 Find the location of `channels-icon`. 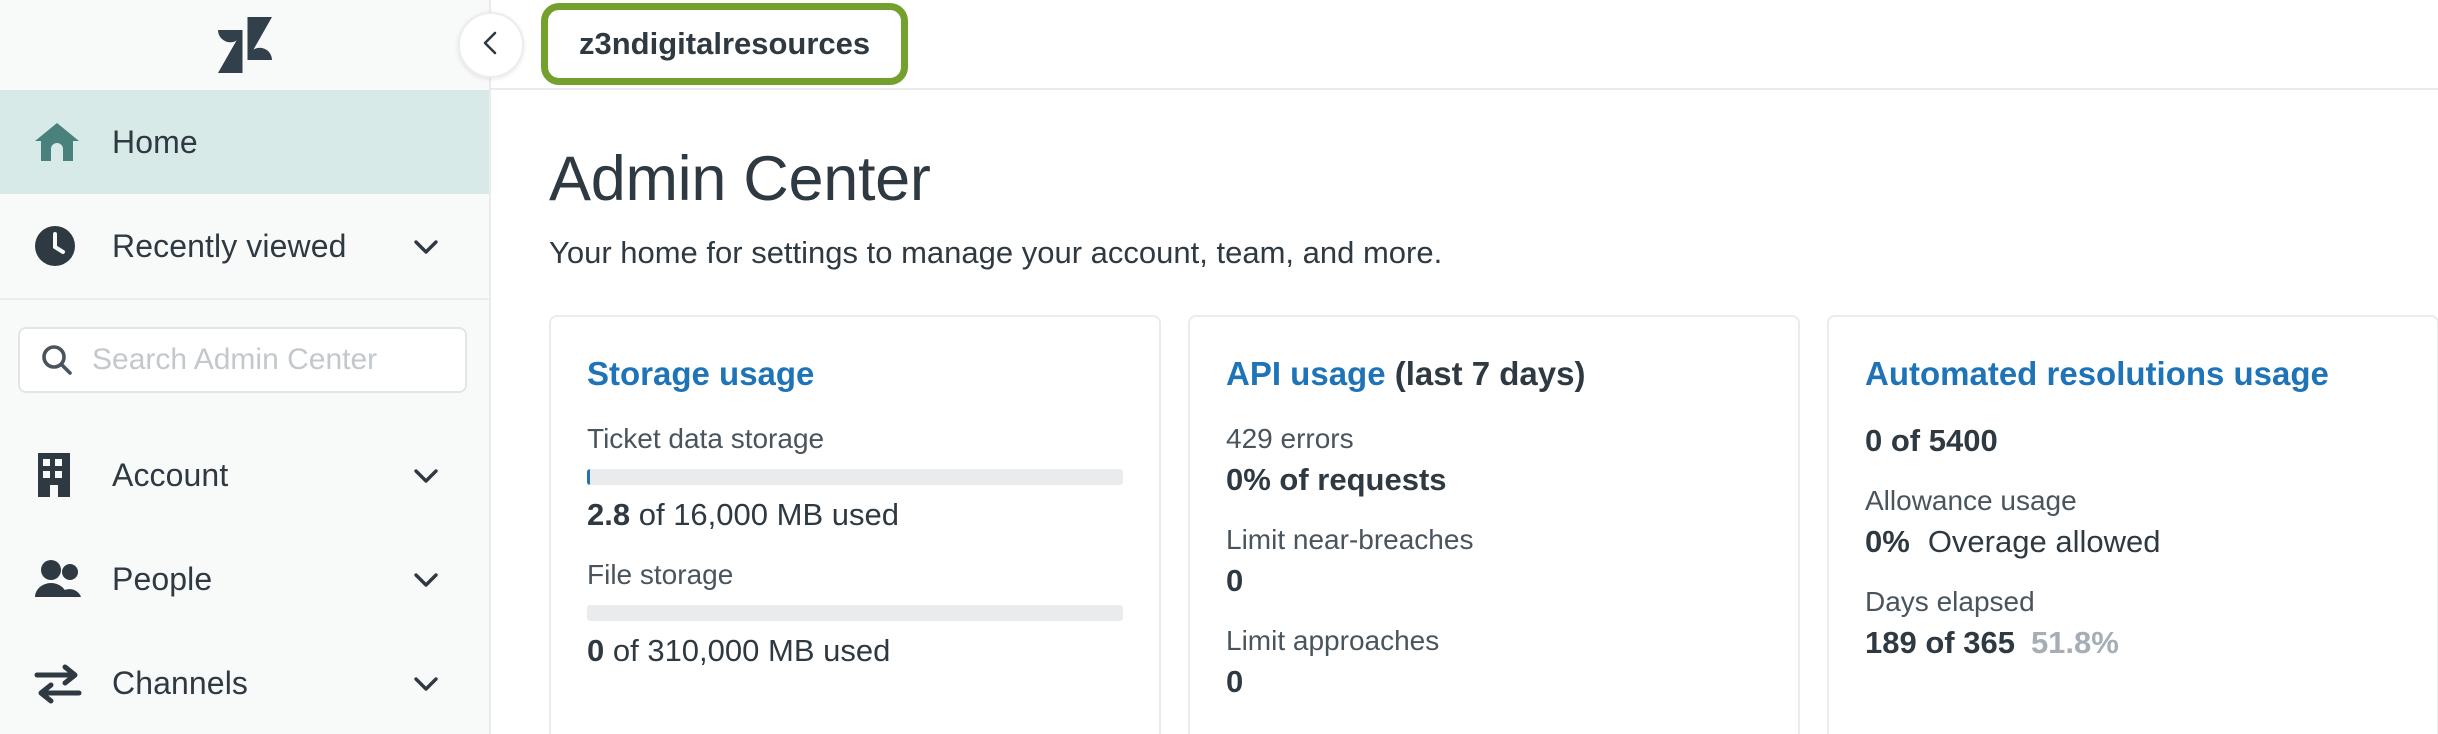

channels-icon is located at coordinates (60, 683).